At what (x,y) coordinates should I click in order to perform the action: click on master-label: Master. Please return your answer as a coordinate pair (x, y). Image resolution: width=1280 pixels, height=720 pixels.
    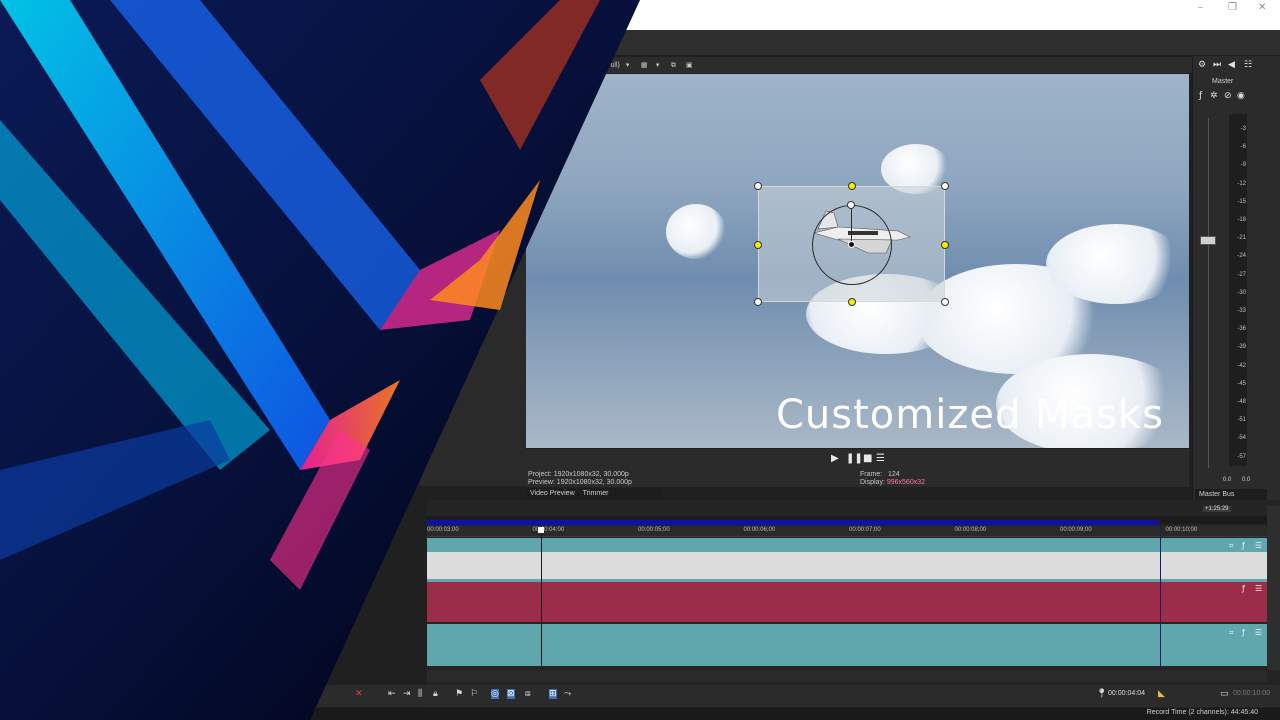
    Looking at the image, I should click on (1223, 81).